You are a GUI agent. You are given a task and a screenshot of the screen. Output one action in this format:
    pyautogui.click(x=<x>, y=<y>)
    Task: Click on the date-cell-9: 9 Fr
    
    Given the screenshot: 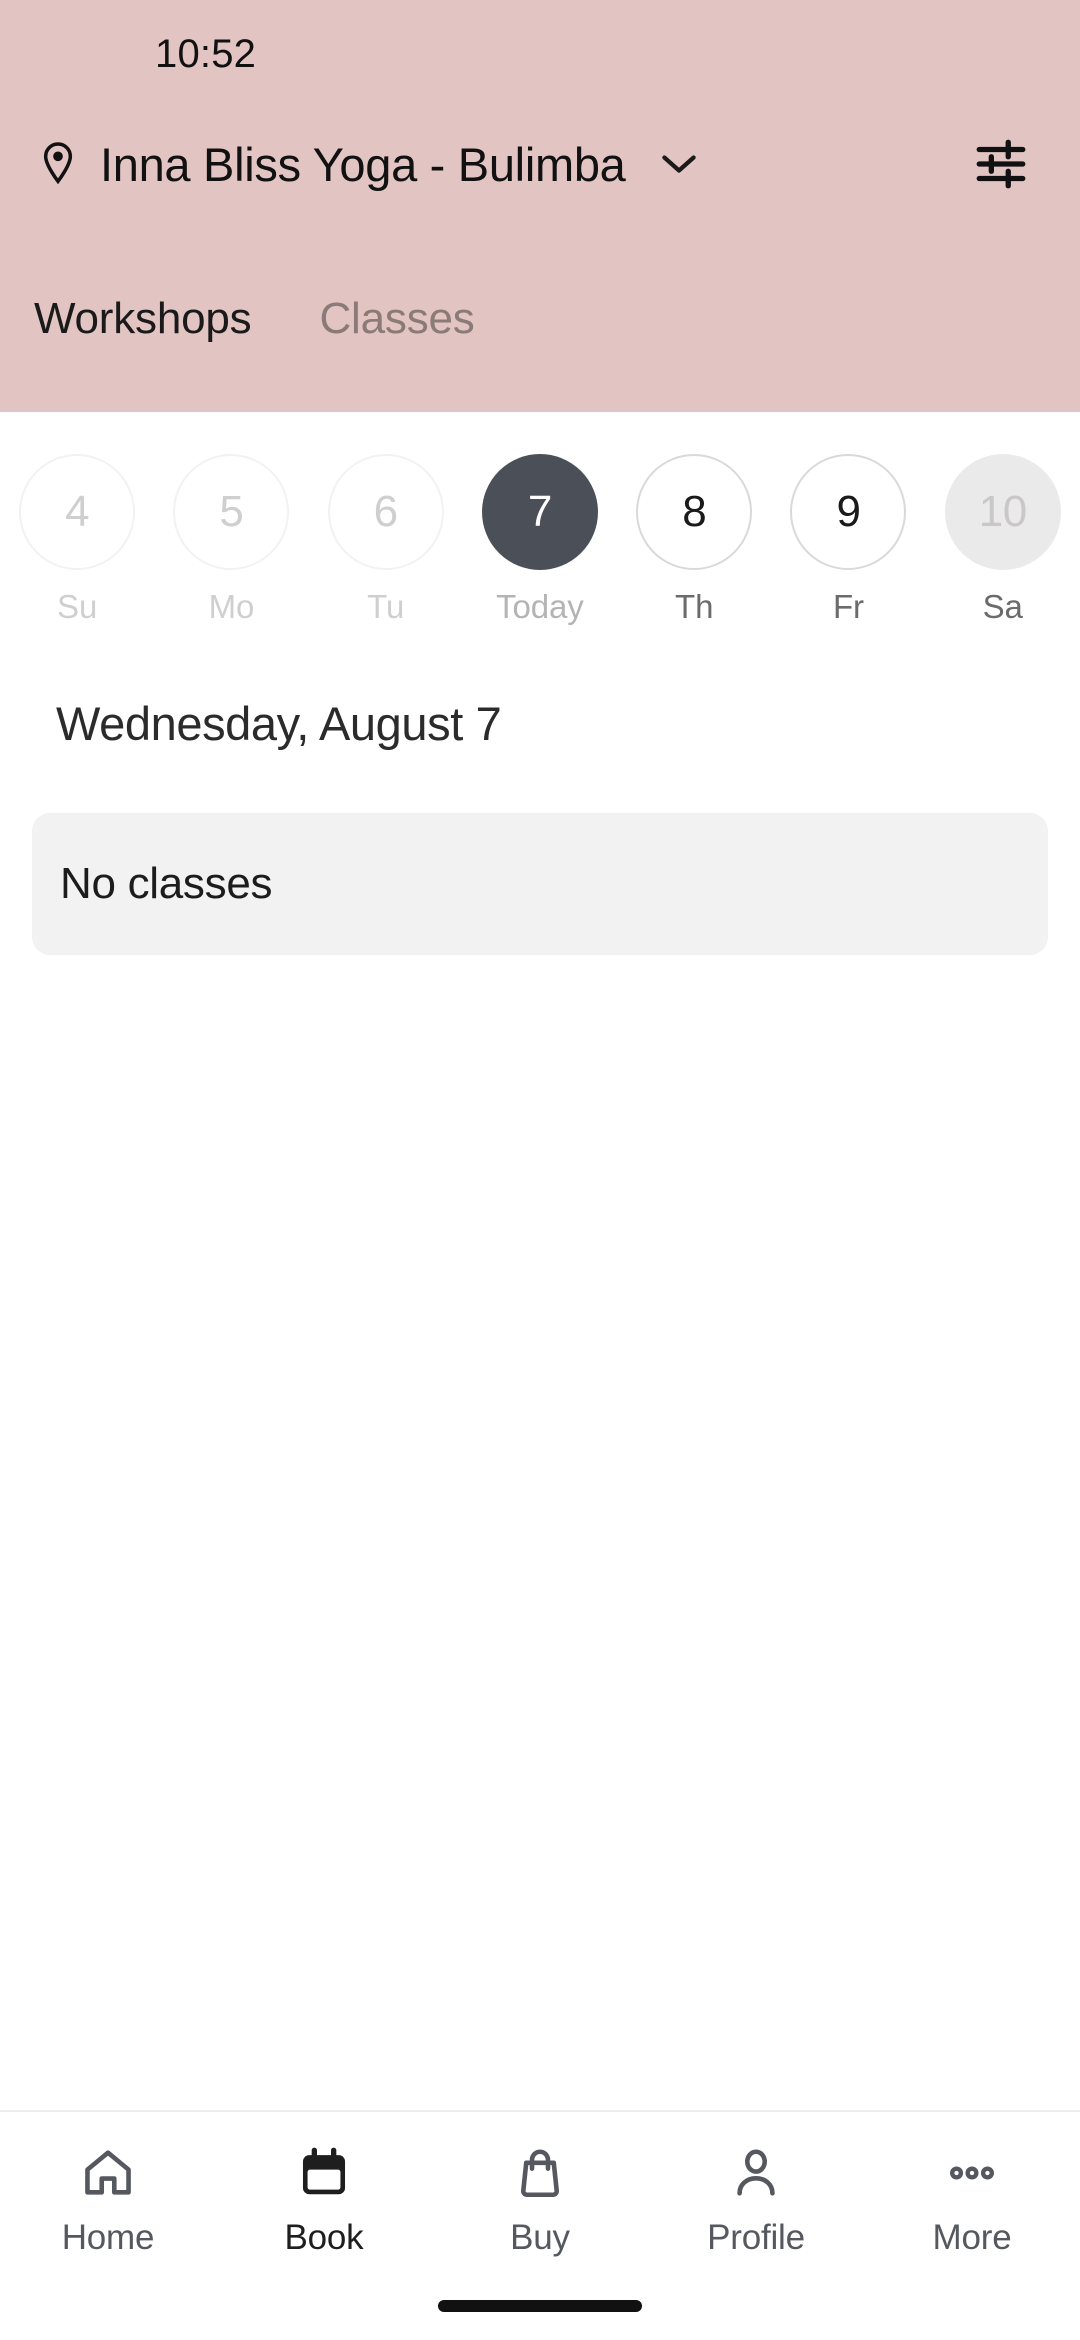 What is the action you would take?
    pyautogui.click(x=848, y=540)
    